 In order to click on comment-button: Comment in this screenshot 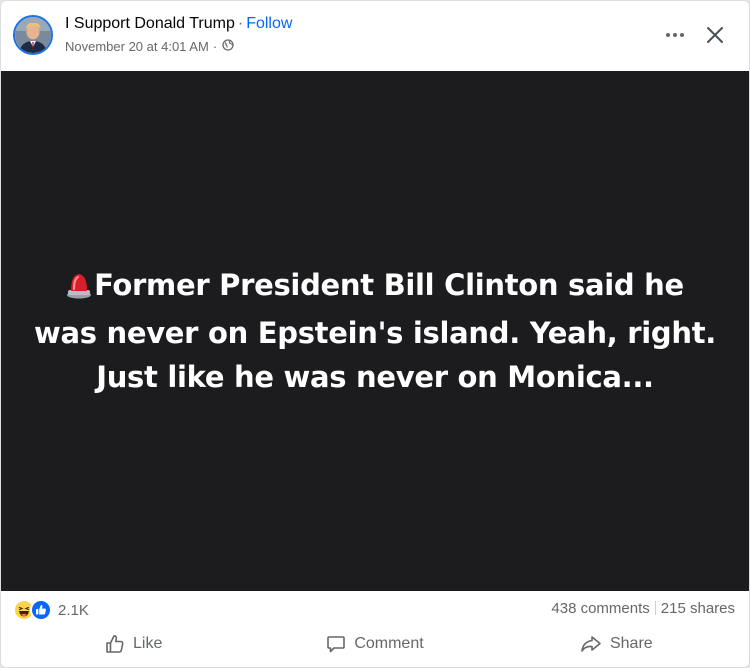, I will do `click(374, 644)`.